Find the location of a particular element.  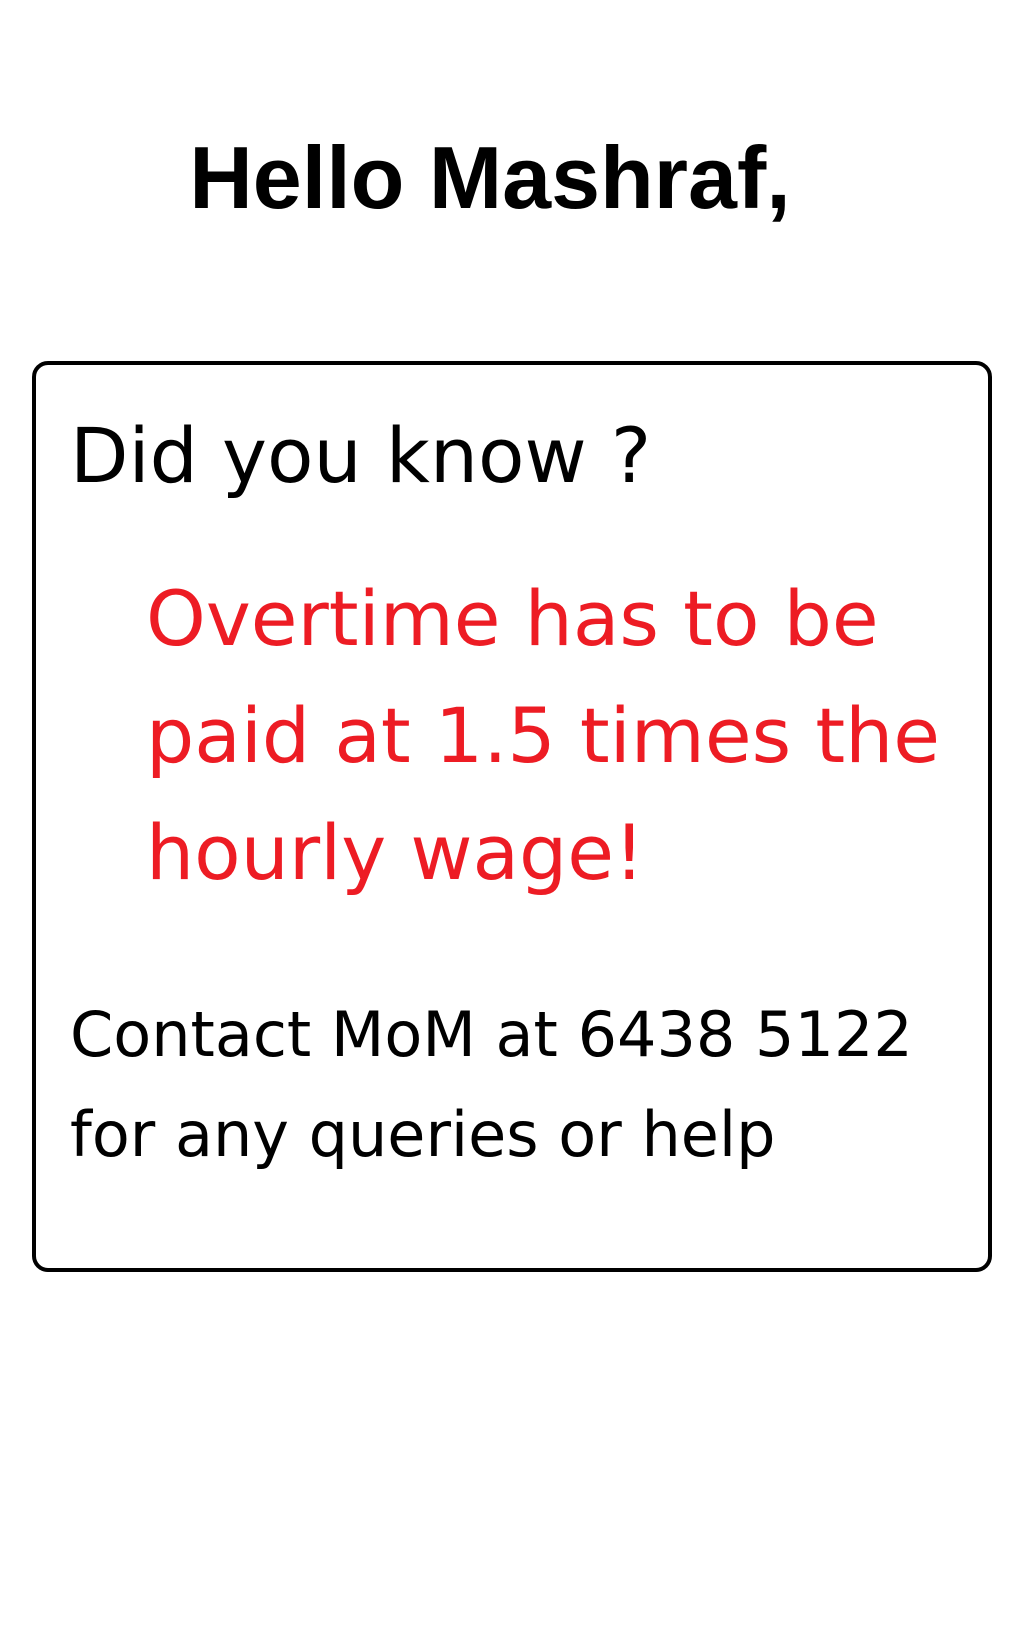

fact-line: paid at 1.5 times the is located at coordinates (543, 735).